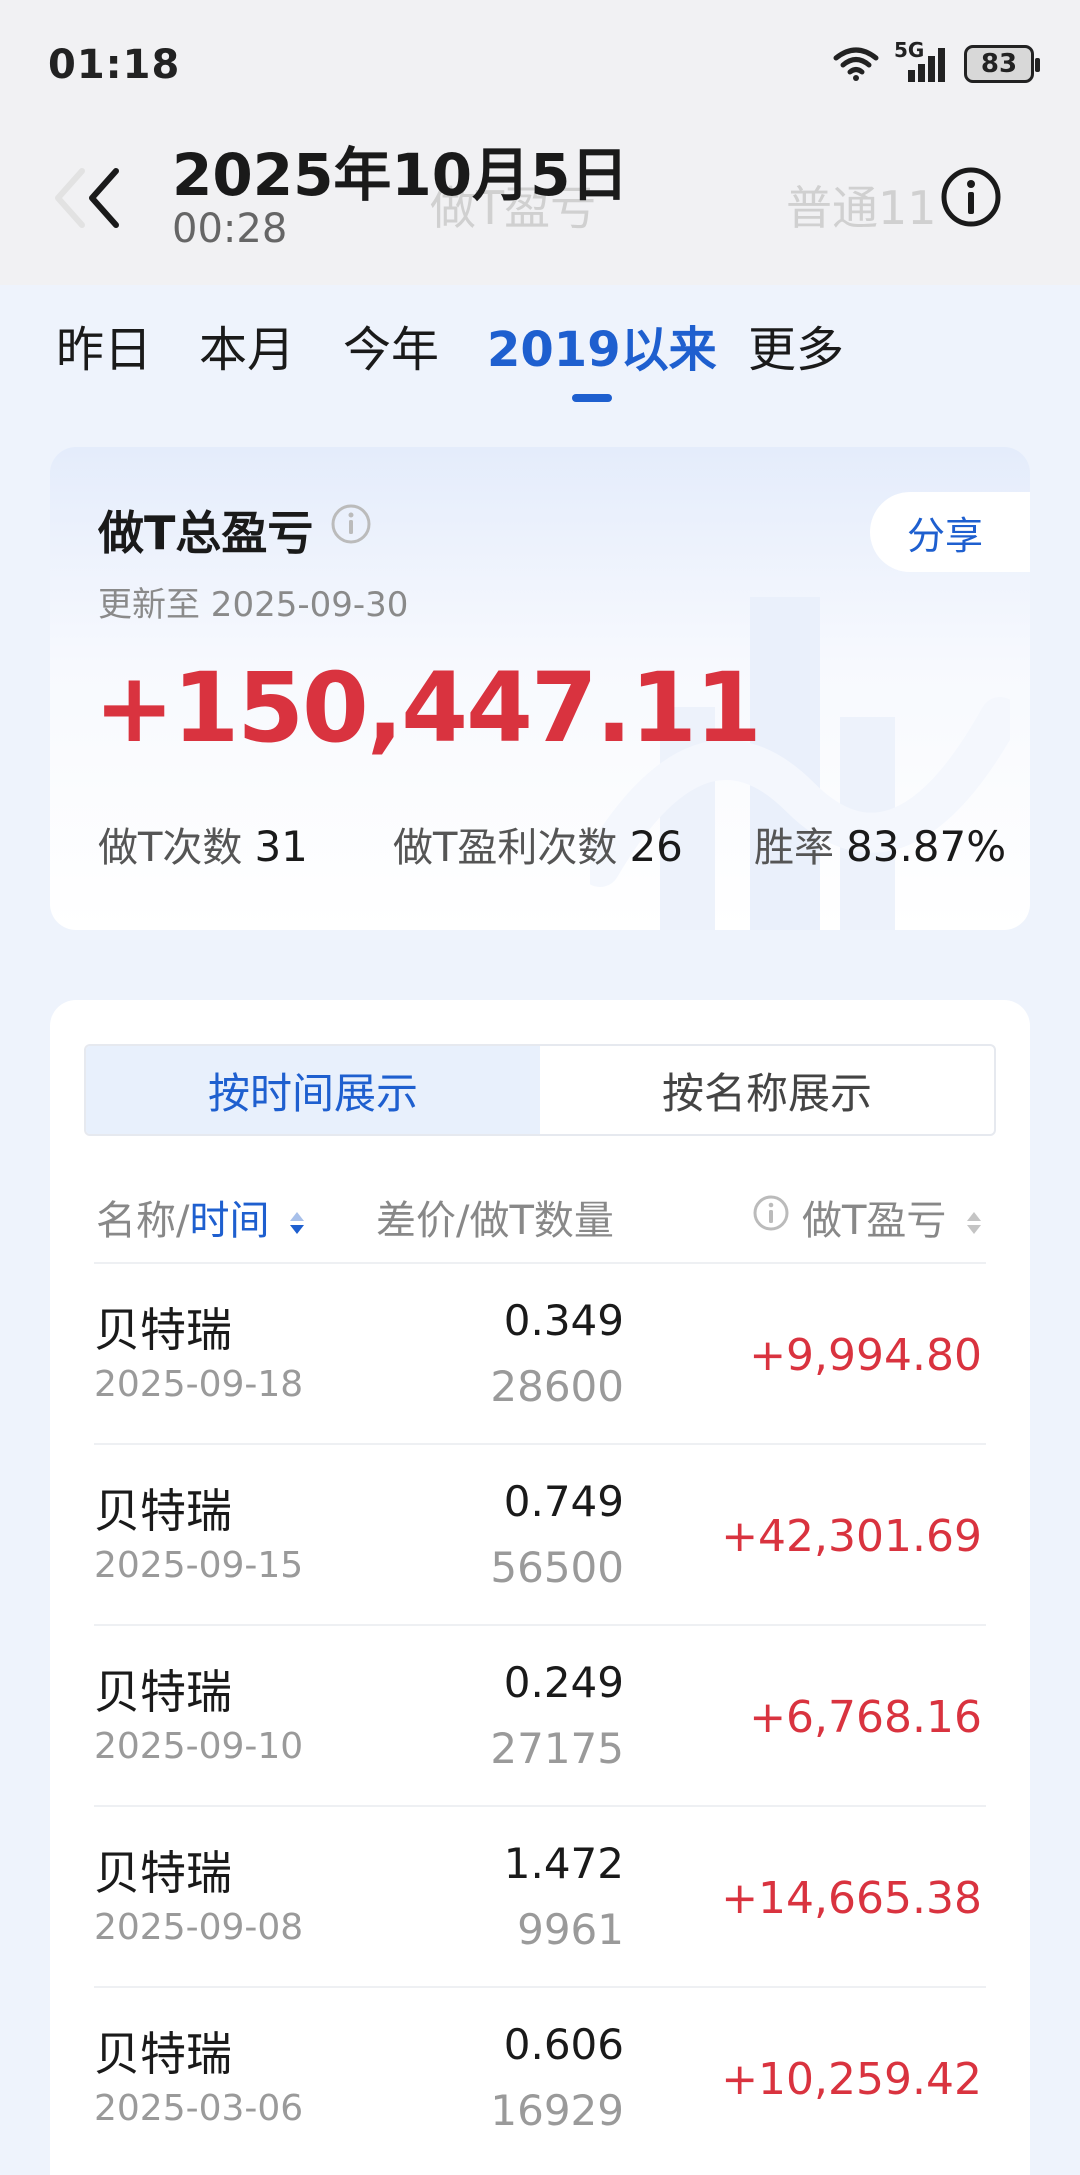  What do you see at coordinates (563, 2044) in the screenshot?
I see `price-diff: 0.606` at bounding box center [563, 2044].